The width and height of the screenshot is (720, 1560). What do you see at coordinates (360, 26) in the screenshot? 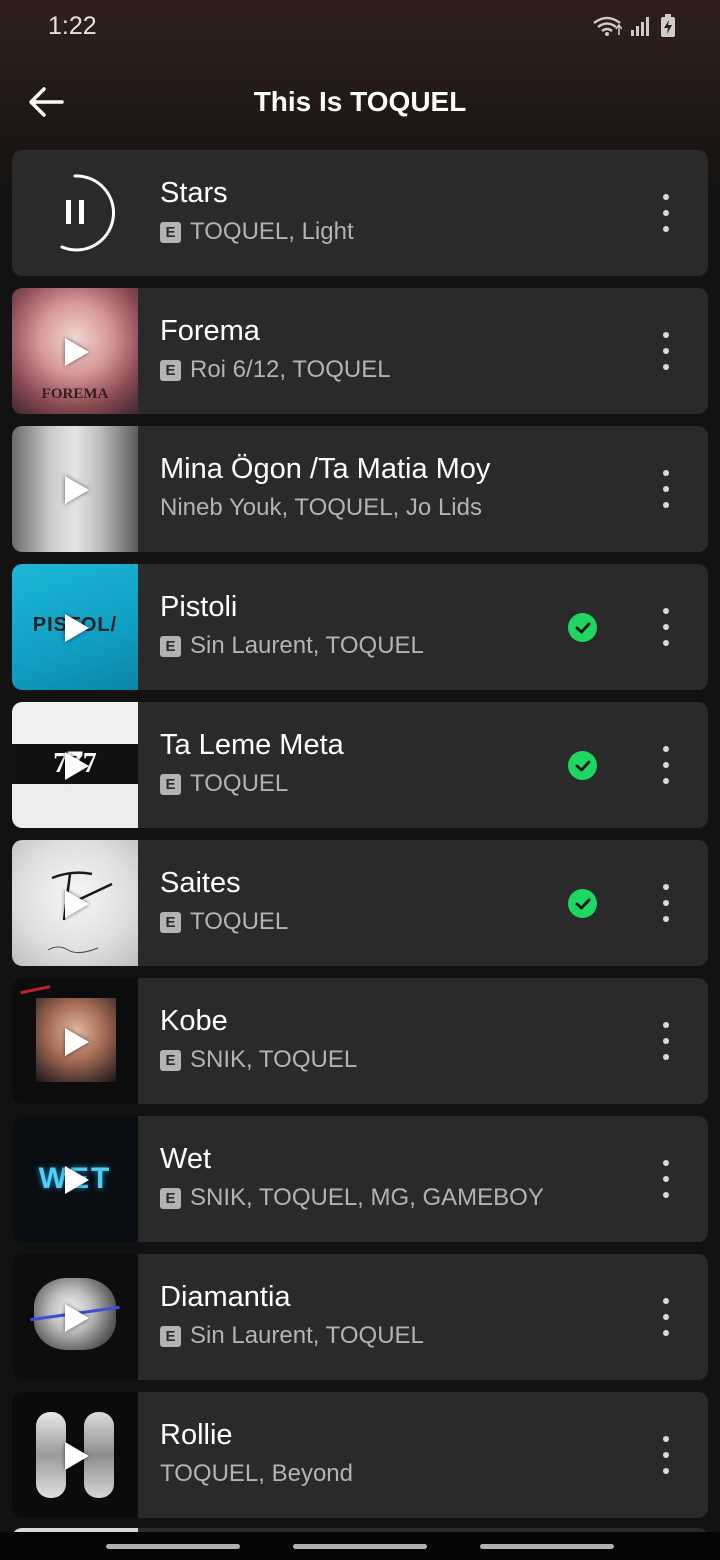
I see `status-bar: 1:22` at bounding box center [360, 26].